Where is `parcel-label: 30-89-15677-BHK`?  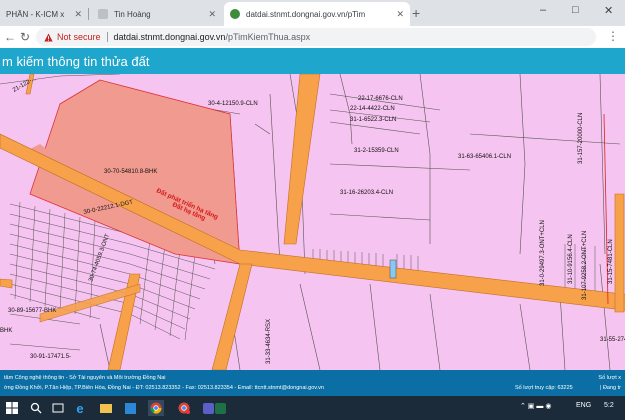 parcel-label: 30-89-15677-BHK is located at coordinates (32, 311).